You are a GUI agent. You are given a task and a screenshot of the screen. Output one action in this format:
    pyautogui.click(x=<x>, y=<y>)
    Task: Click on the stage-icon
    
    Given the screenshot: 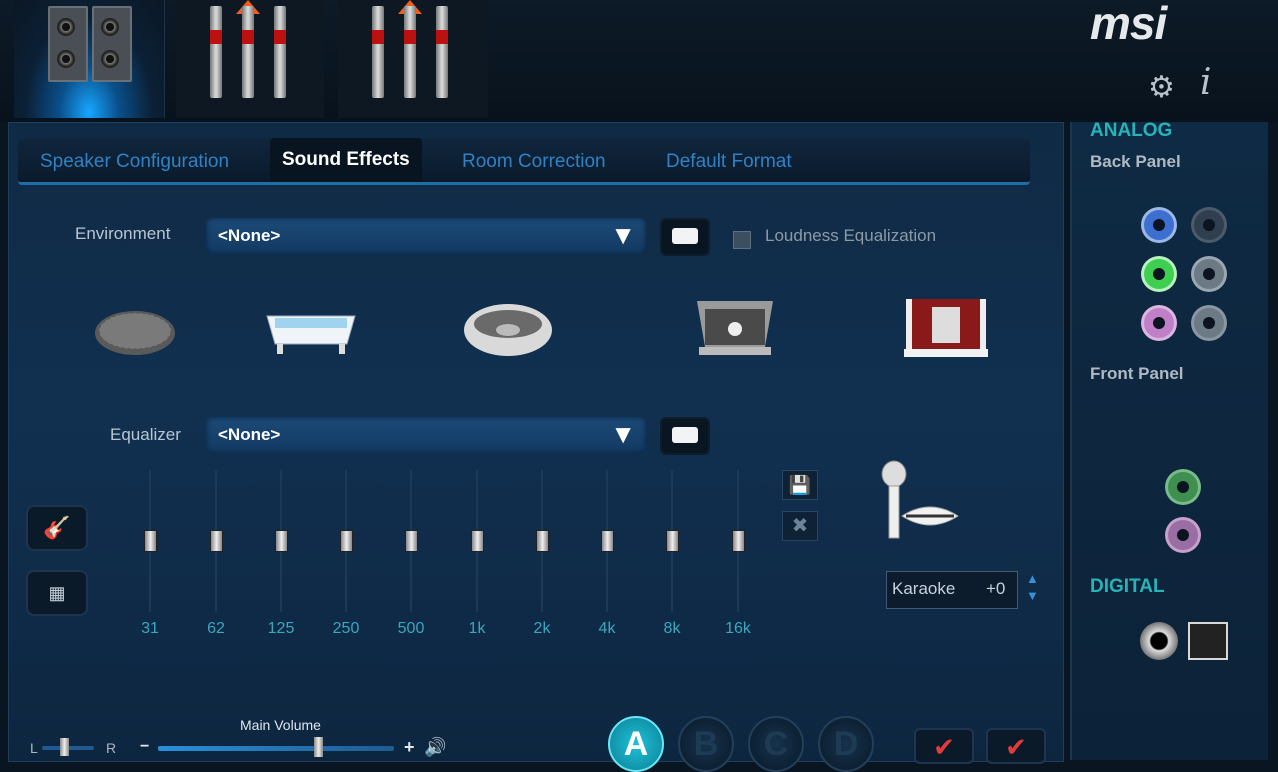 What is the action you would take?
    pyautogui.click(x=735, y=330)
    